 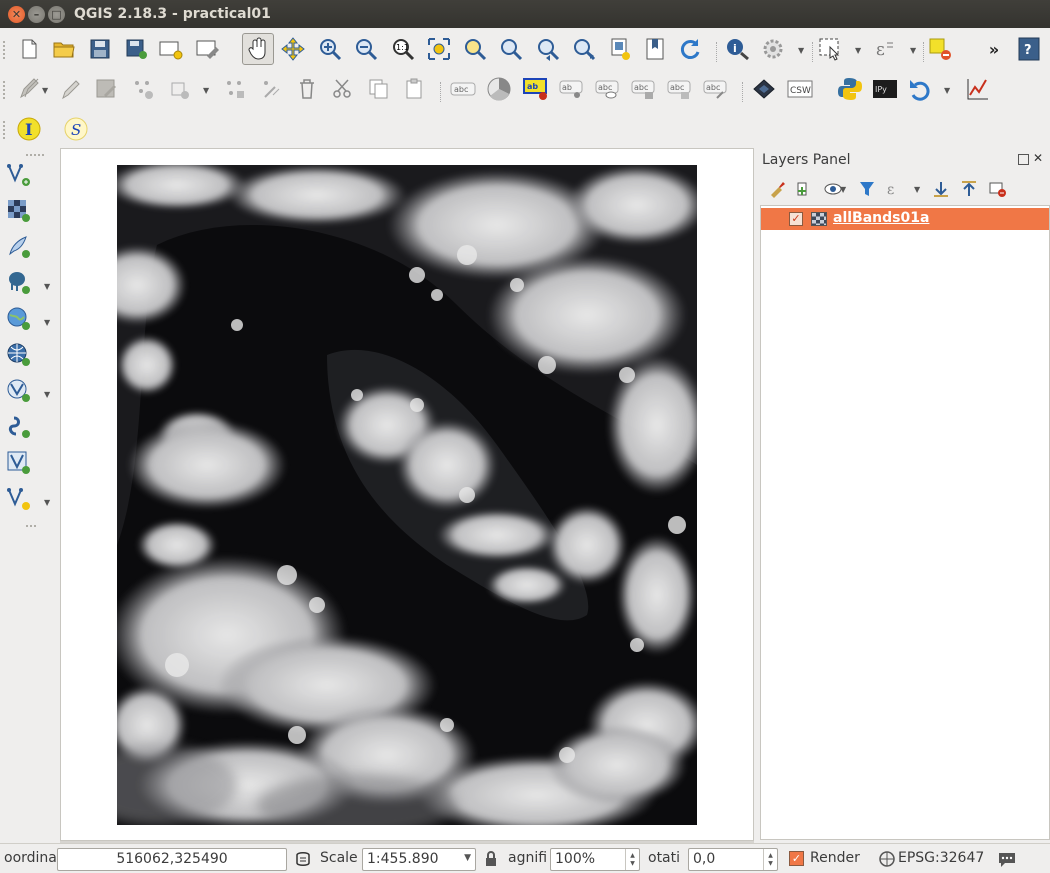 I want to click on save-project-icon, so click(x=100, y=49).